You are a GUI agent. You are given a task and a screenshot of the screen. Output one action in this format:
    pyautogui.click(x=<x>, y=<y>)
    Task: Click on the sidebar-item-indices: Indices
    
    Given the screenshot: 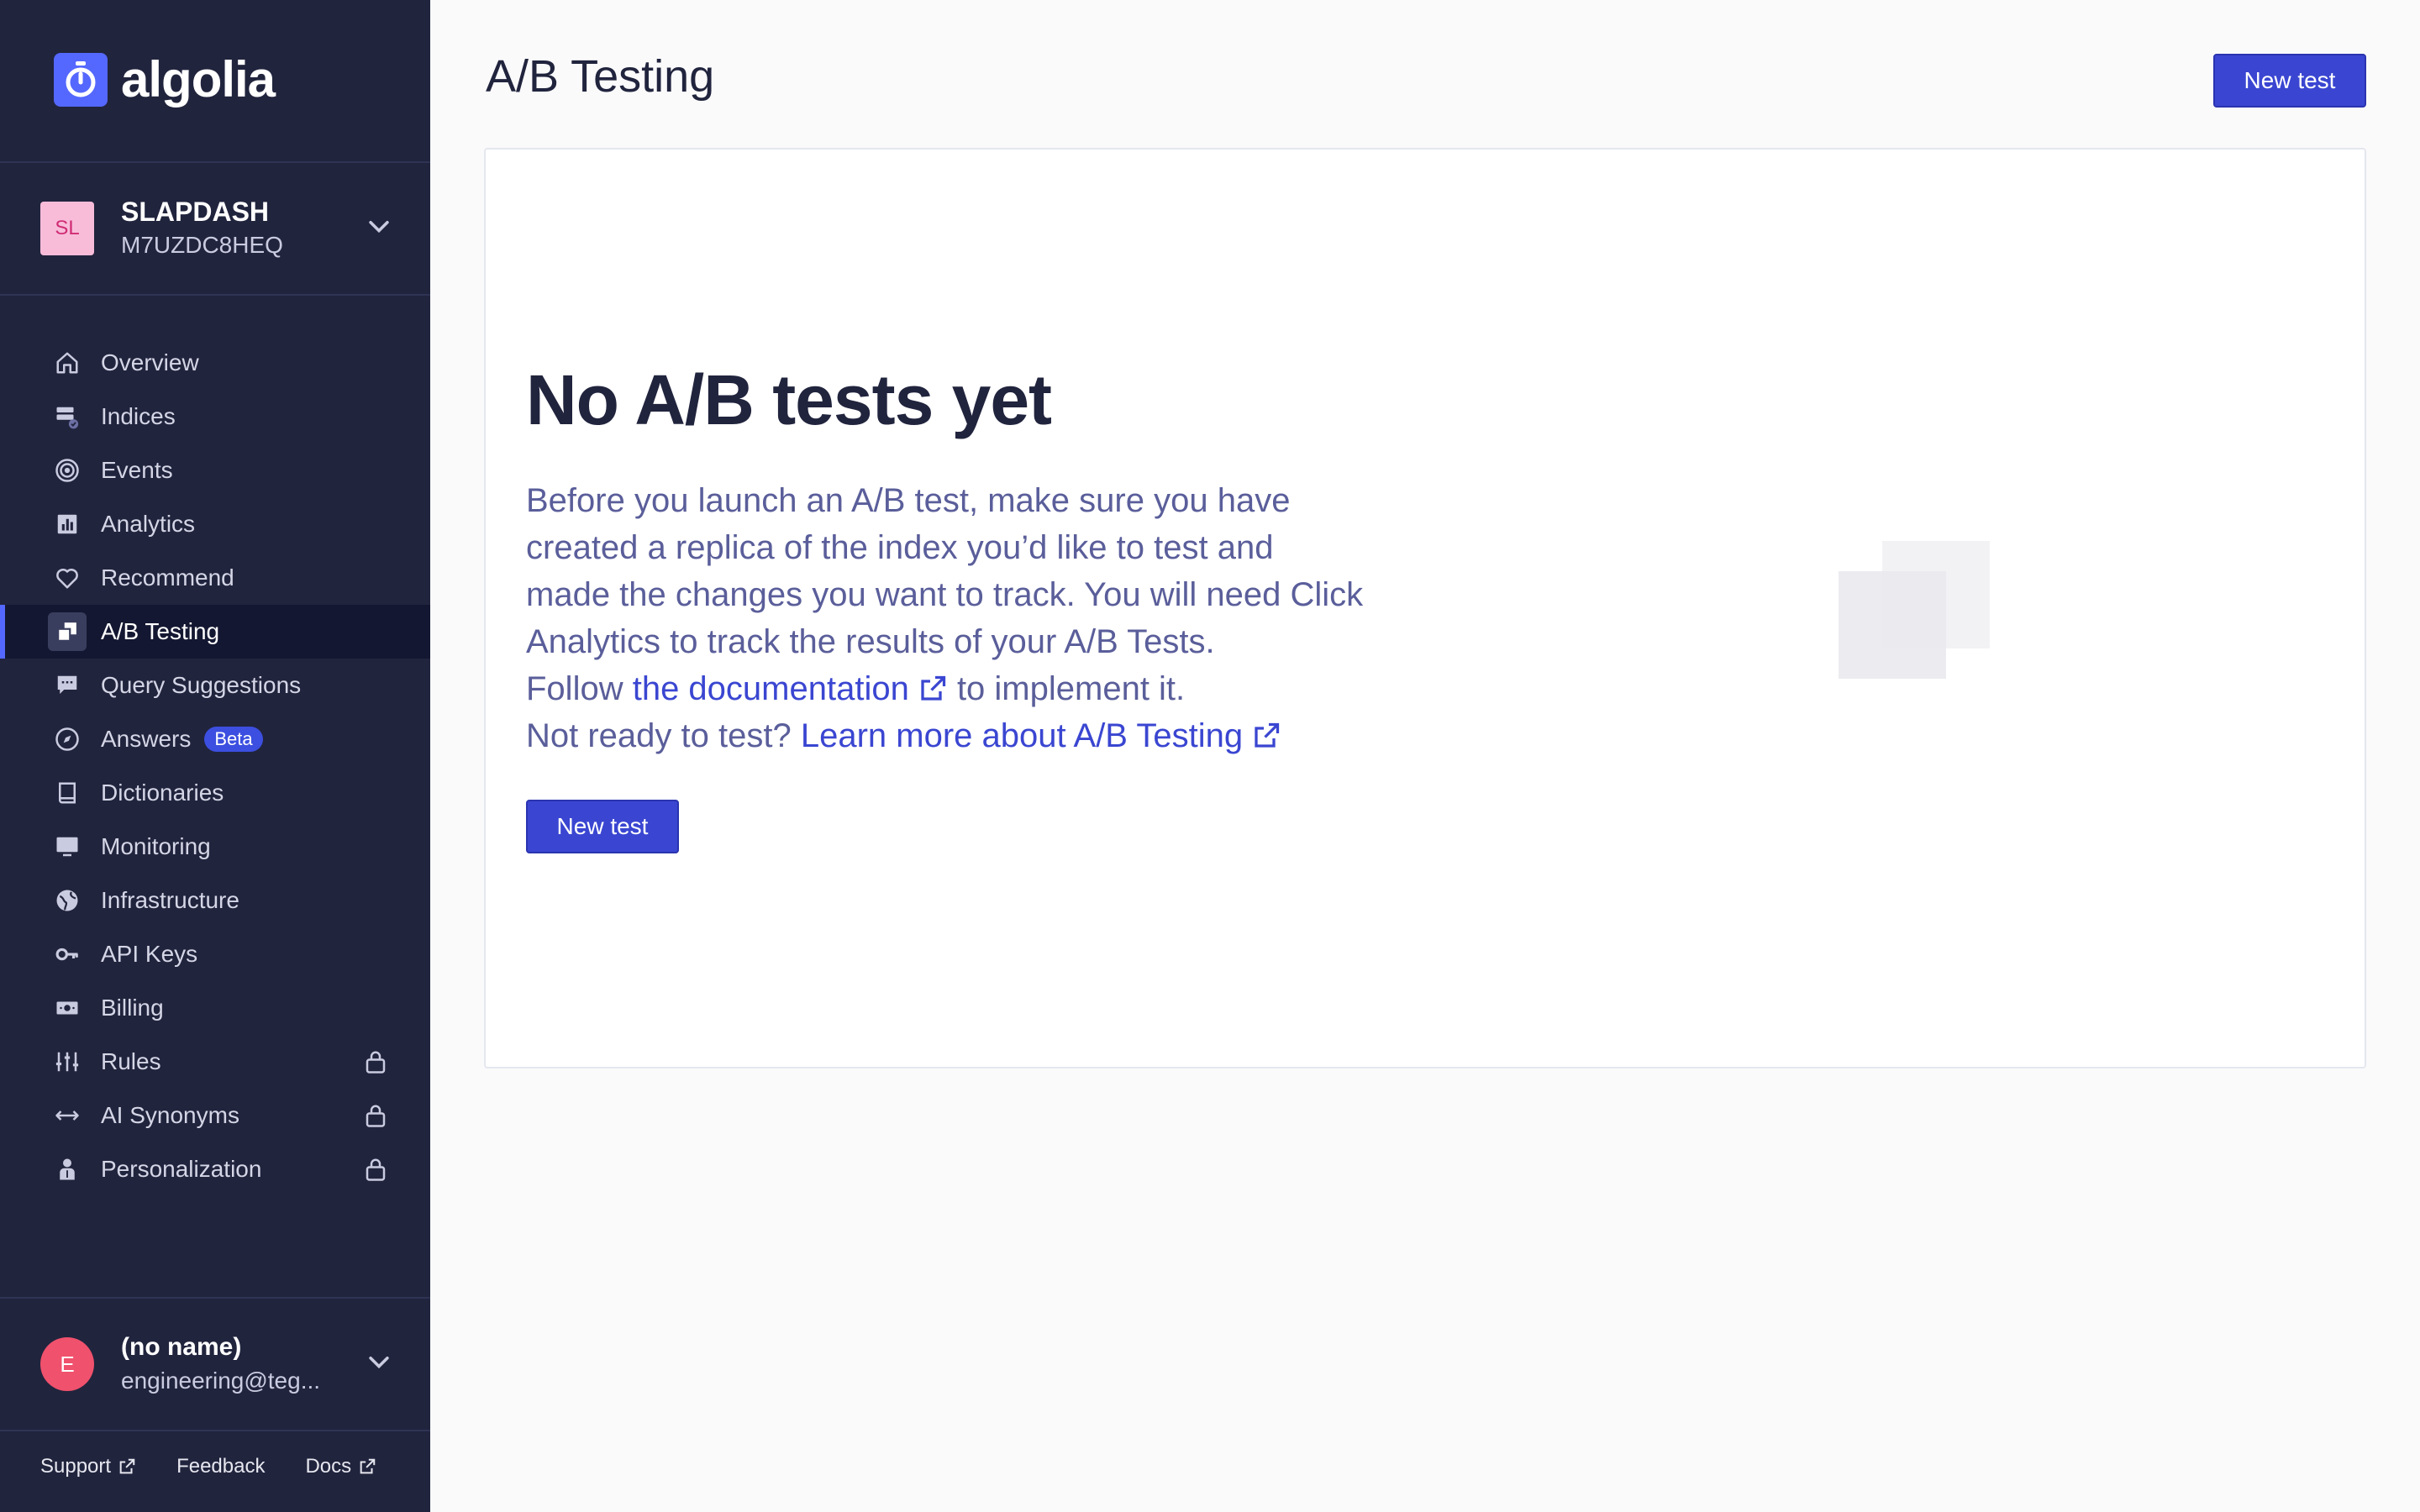 What is the action you would take?
    pyautogui.click(x=215, y=417)
    